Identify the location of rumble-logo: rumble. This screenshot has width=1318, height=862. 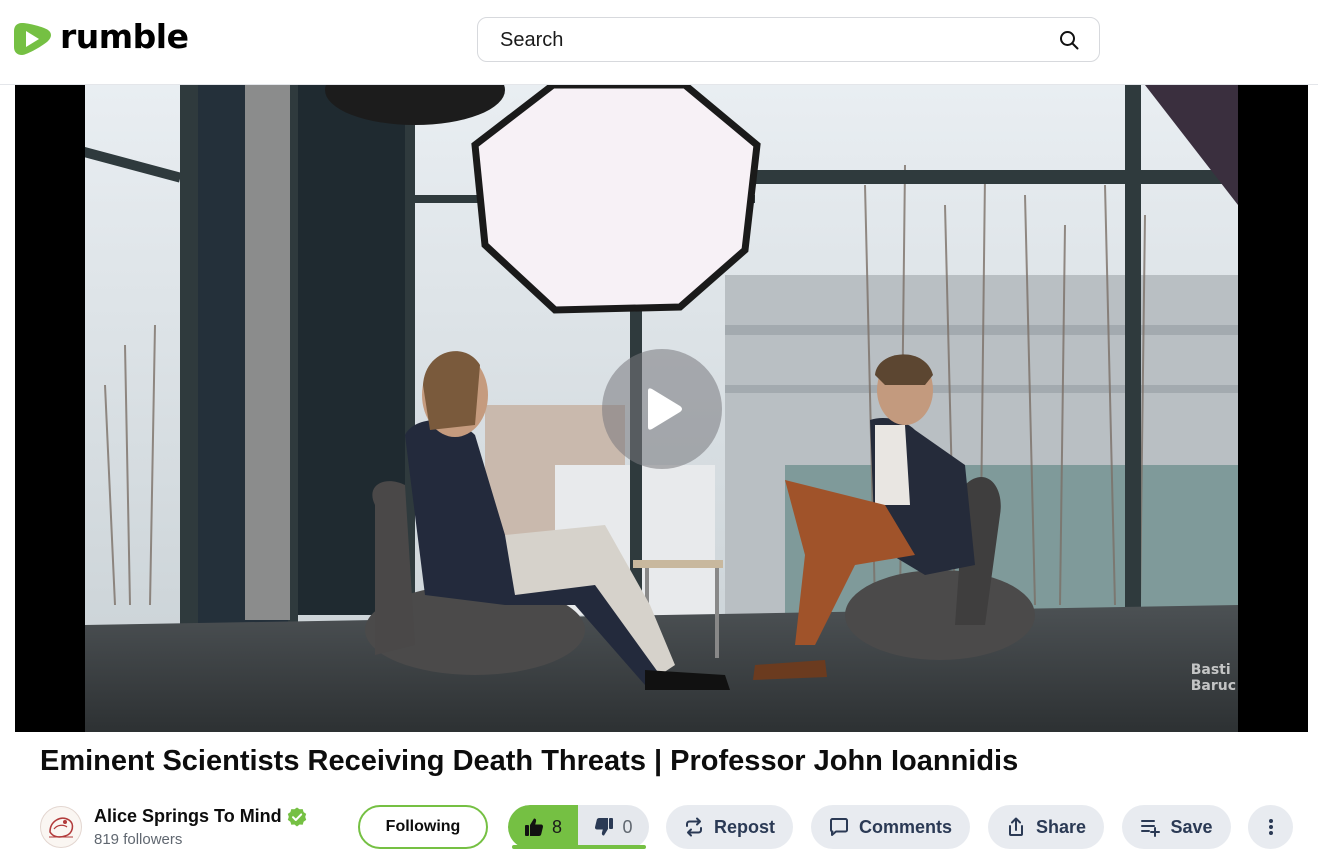
(101, 38).